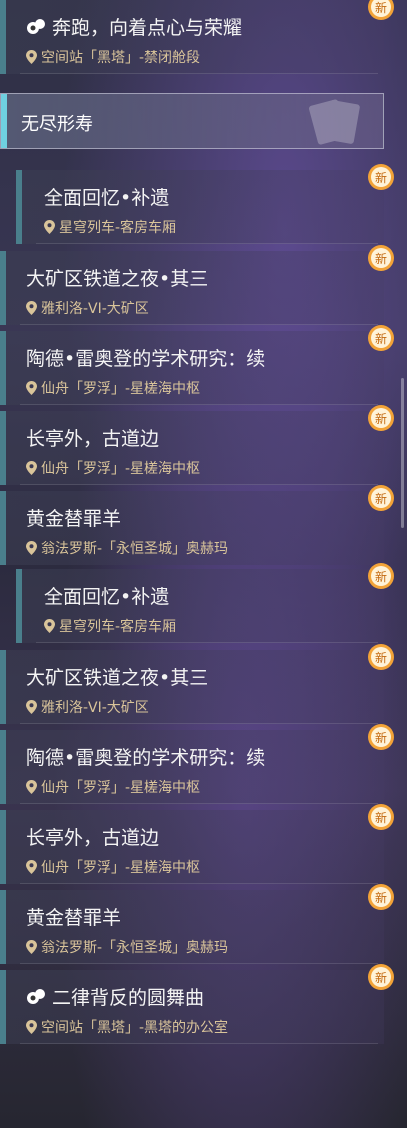  I want to click on quest-location: 空间站「黑塔」-禁闭舱段, so click(121, 58).